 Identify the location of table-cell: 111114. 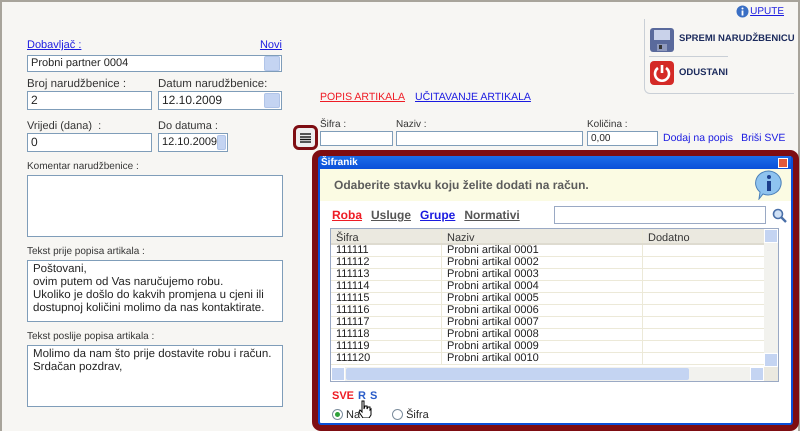
(386, 286).